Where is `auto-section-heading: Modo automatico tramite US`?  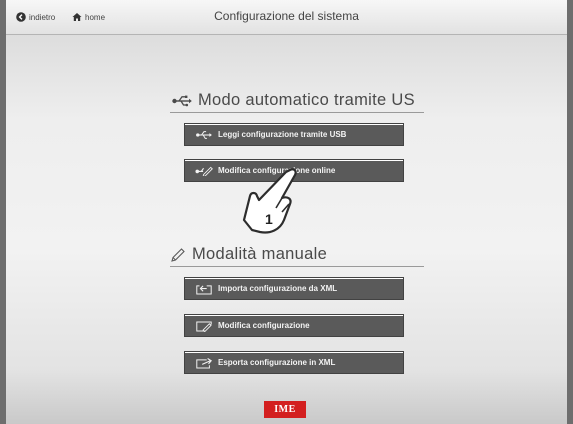
auto-section-heading: Modo automatico tramite US is located at coordinates (293, 100).